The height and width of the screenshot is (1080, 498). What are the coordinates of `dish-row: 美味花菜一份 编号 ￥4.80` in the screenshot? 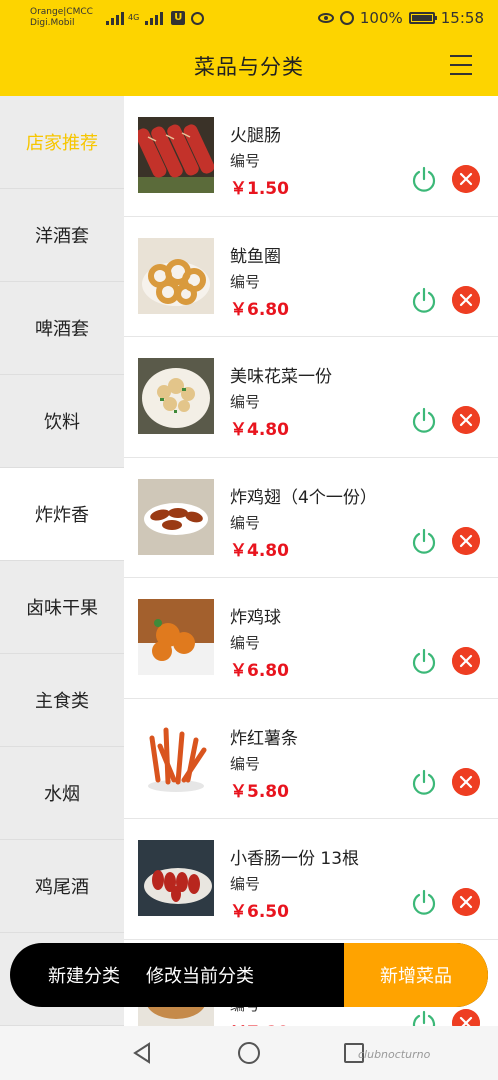 It's located at (311, 397).